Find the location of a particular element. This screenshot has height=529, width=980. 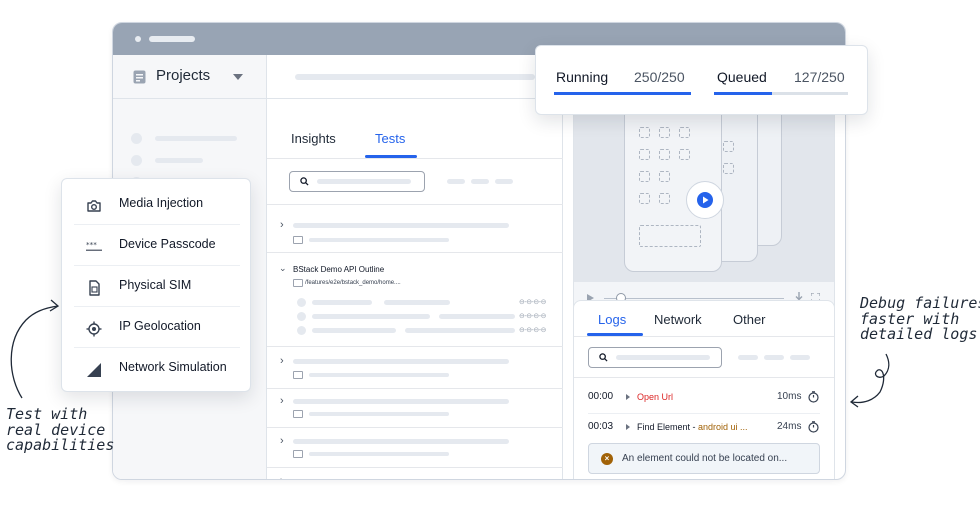

capability-media-injection: Media Injection is located at coordinates (157, 204).